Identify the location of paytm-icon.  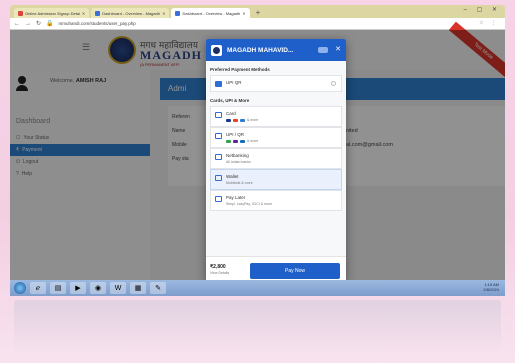
(242, 141).